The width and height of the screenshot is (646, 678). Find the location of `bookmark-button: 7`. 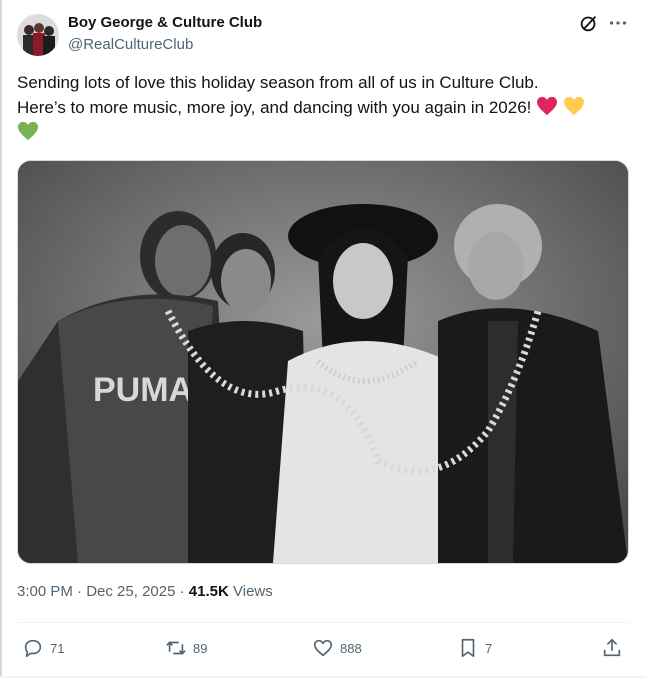

bookmark-button: 7 is located at coordinates (474, 648).